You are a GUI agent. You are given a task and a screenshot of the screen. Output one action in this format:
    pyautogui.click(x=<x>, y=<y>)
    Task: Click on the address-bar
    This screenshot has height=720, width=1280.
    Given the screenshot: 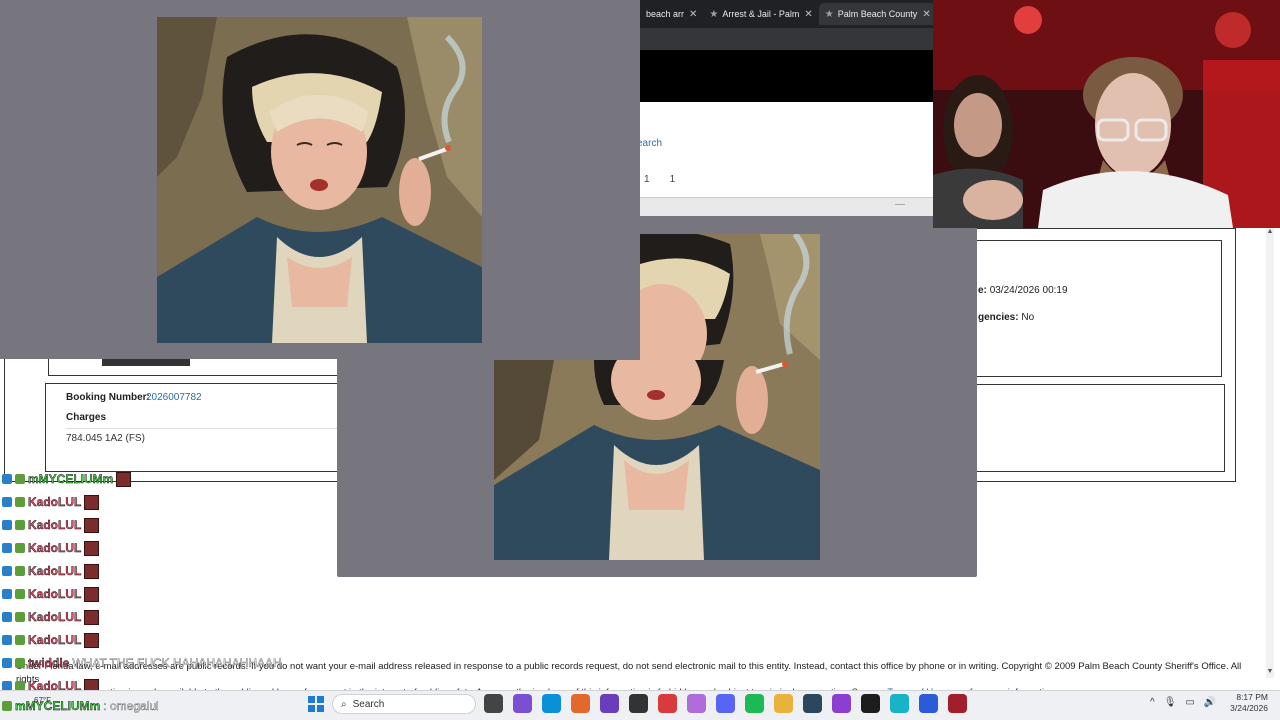 What is the action you would take?
    pyautogui.click(x=786, y=39)
    